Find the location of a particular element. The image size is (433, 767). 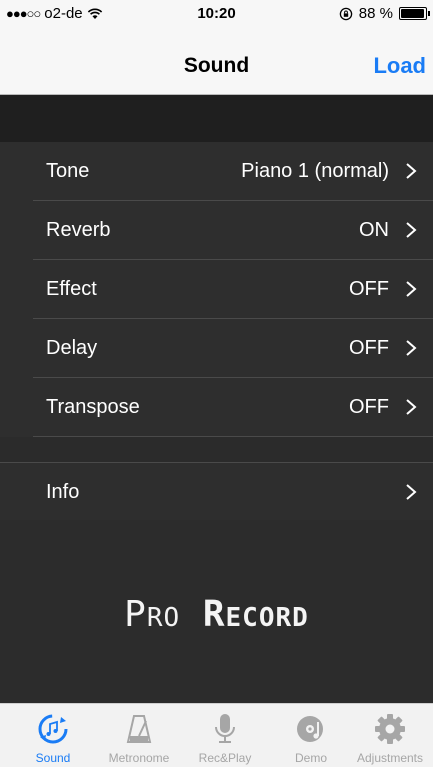

tab-rec-play: Rec&Play is located at coordinates (225, 735).